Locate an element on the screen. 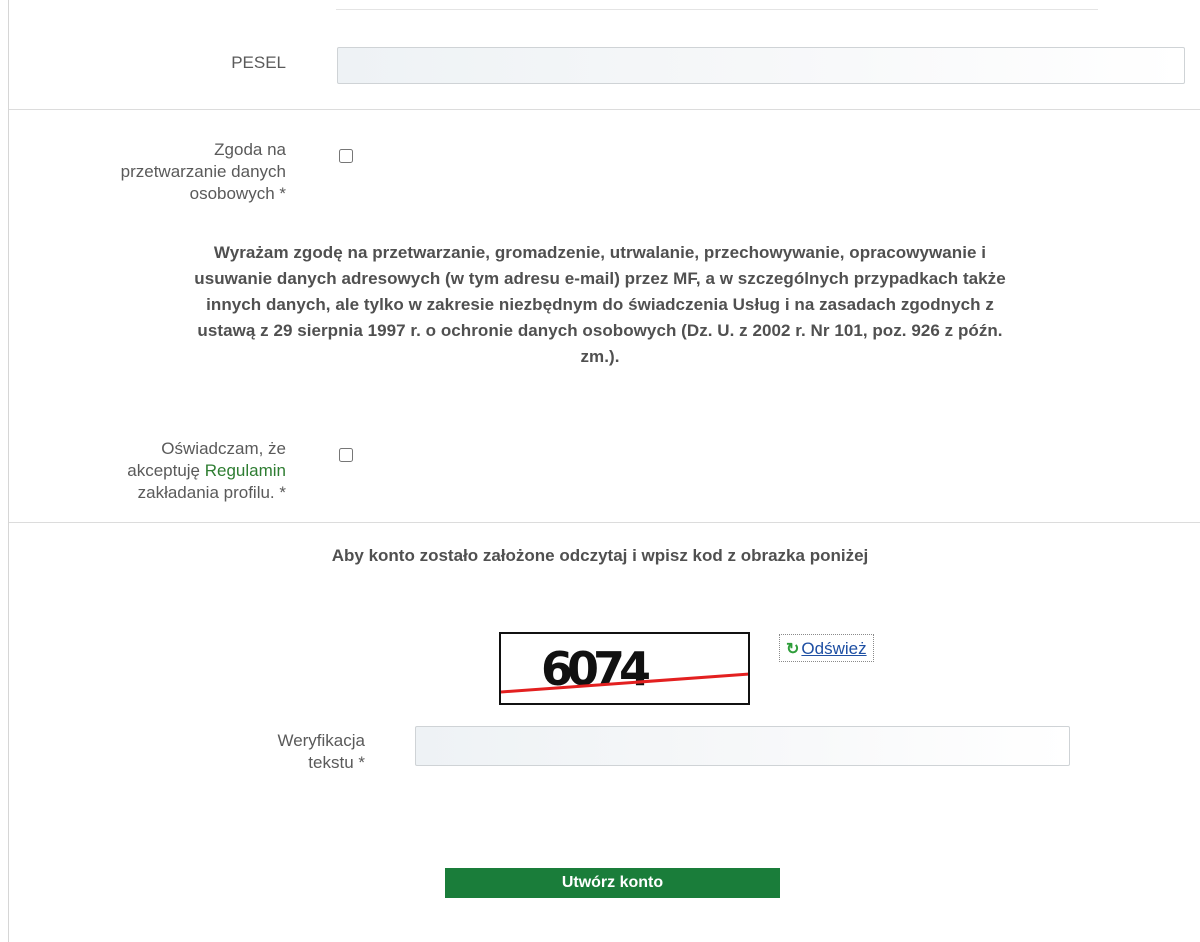 Image resolution: width=1200 pixels, height=942 pixels. regulations-checkbox is located at coordinates (346, 455).